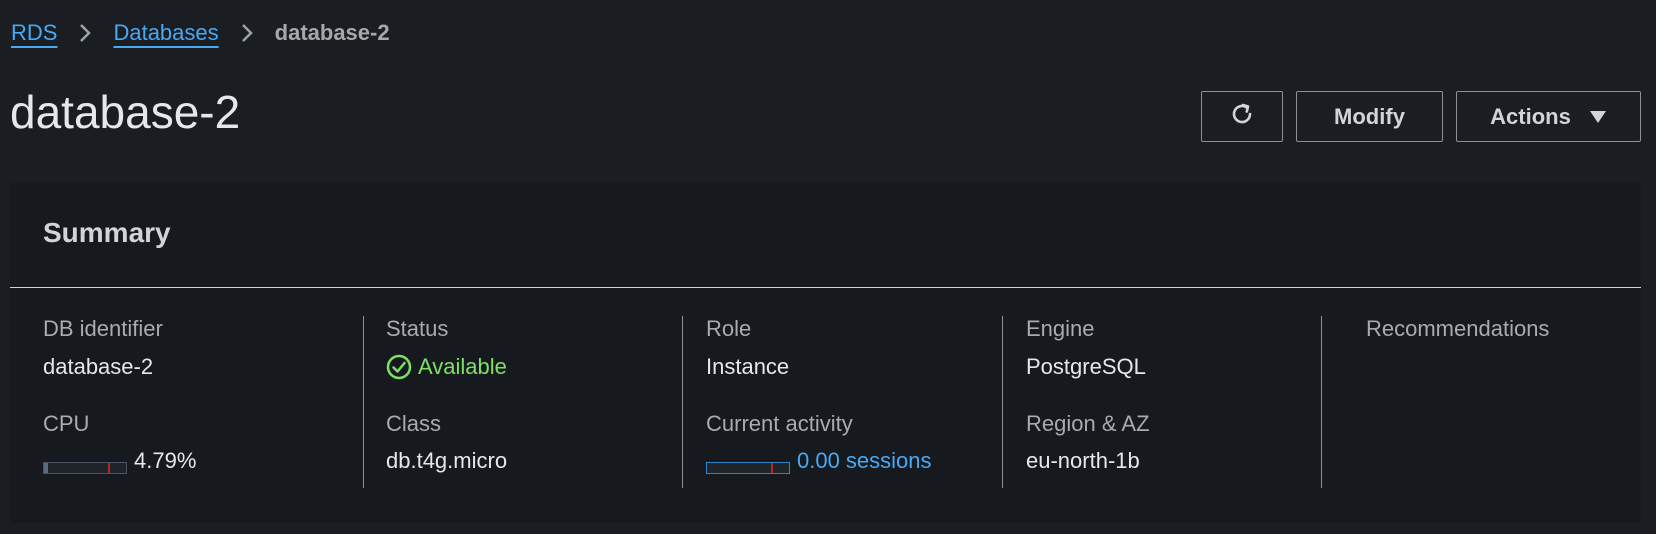  Describe the element at coordinates (332, 32) in the screenshot. I see `breadcrumb-current: database-2` at that location.